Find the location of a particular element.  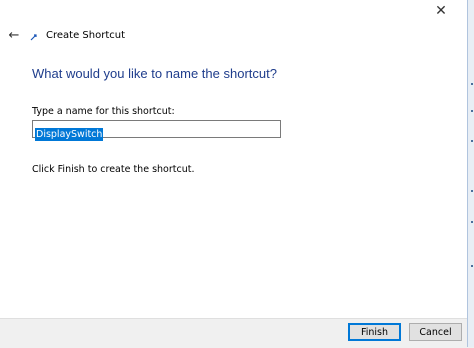

back-button: ← is located at coordinates (14, 35).